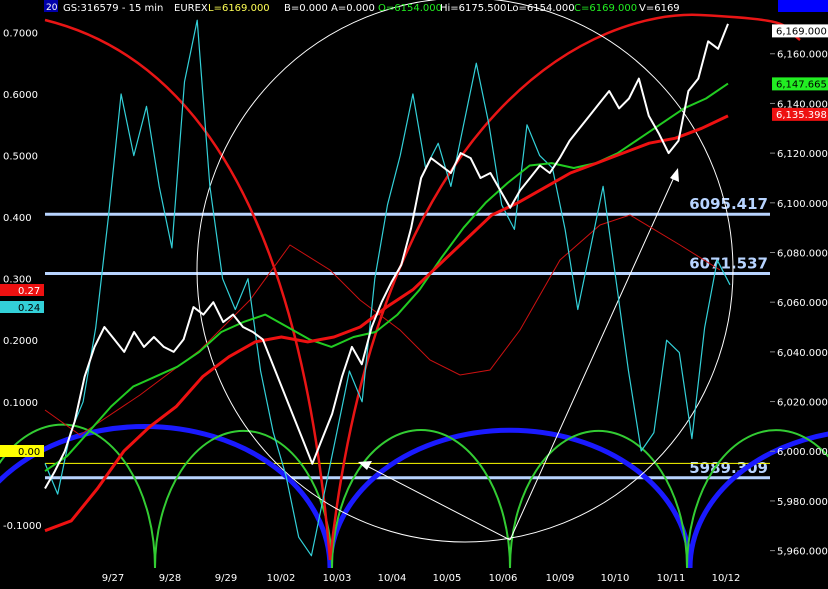  I want to click on left-axis-tick-label: 0.6000, so click(20, 95).